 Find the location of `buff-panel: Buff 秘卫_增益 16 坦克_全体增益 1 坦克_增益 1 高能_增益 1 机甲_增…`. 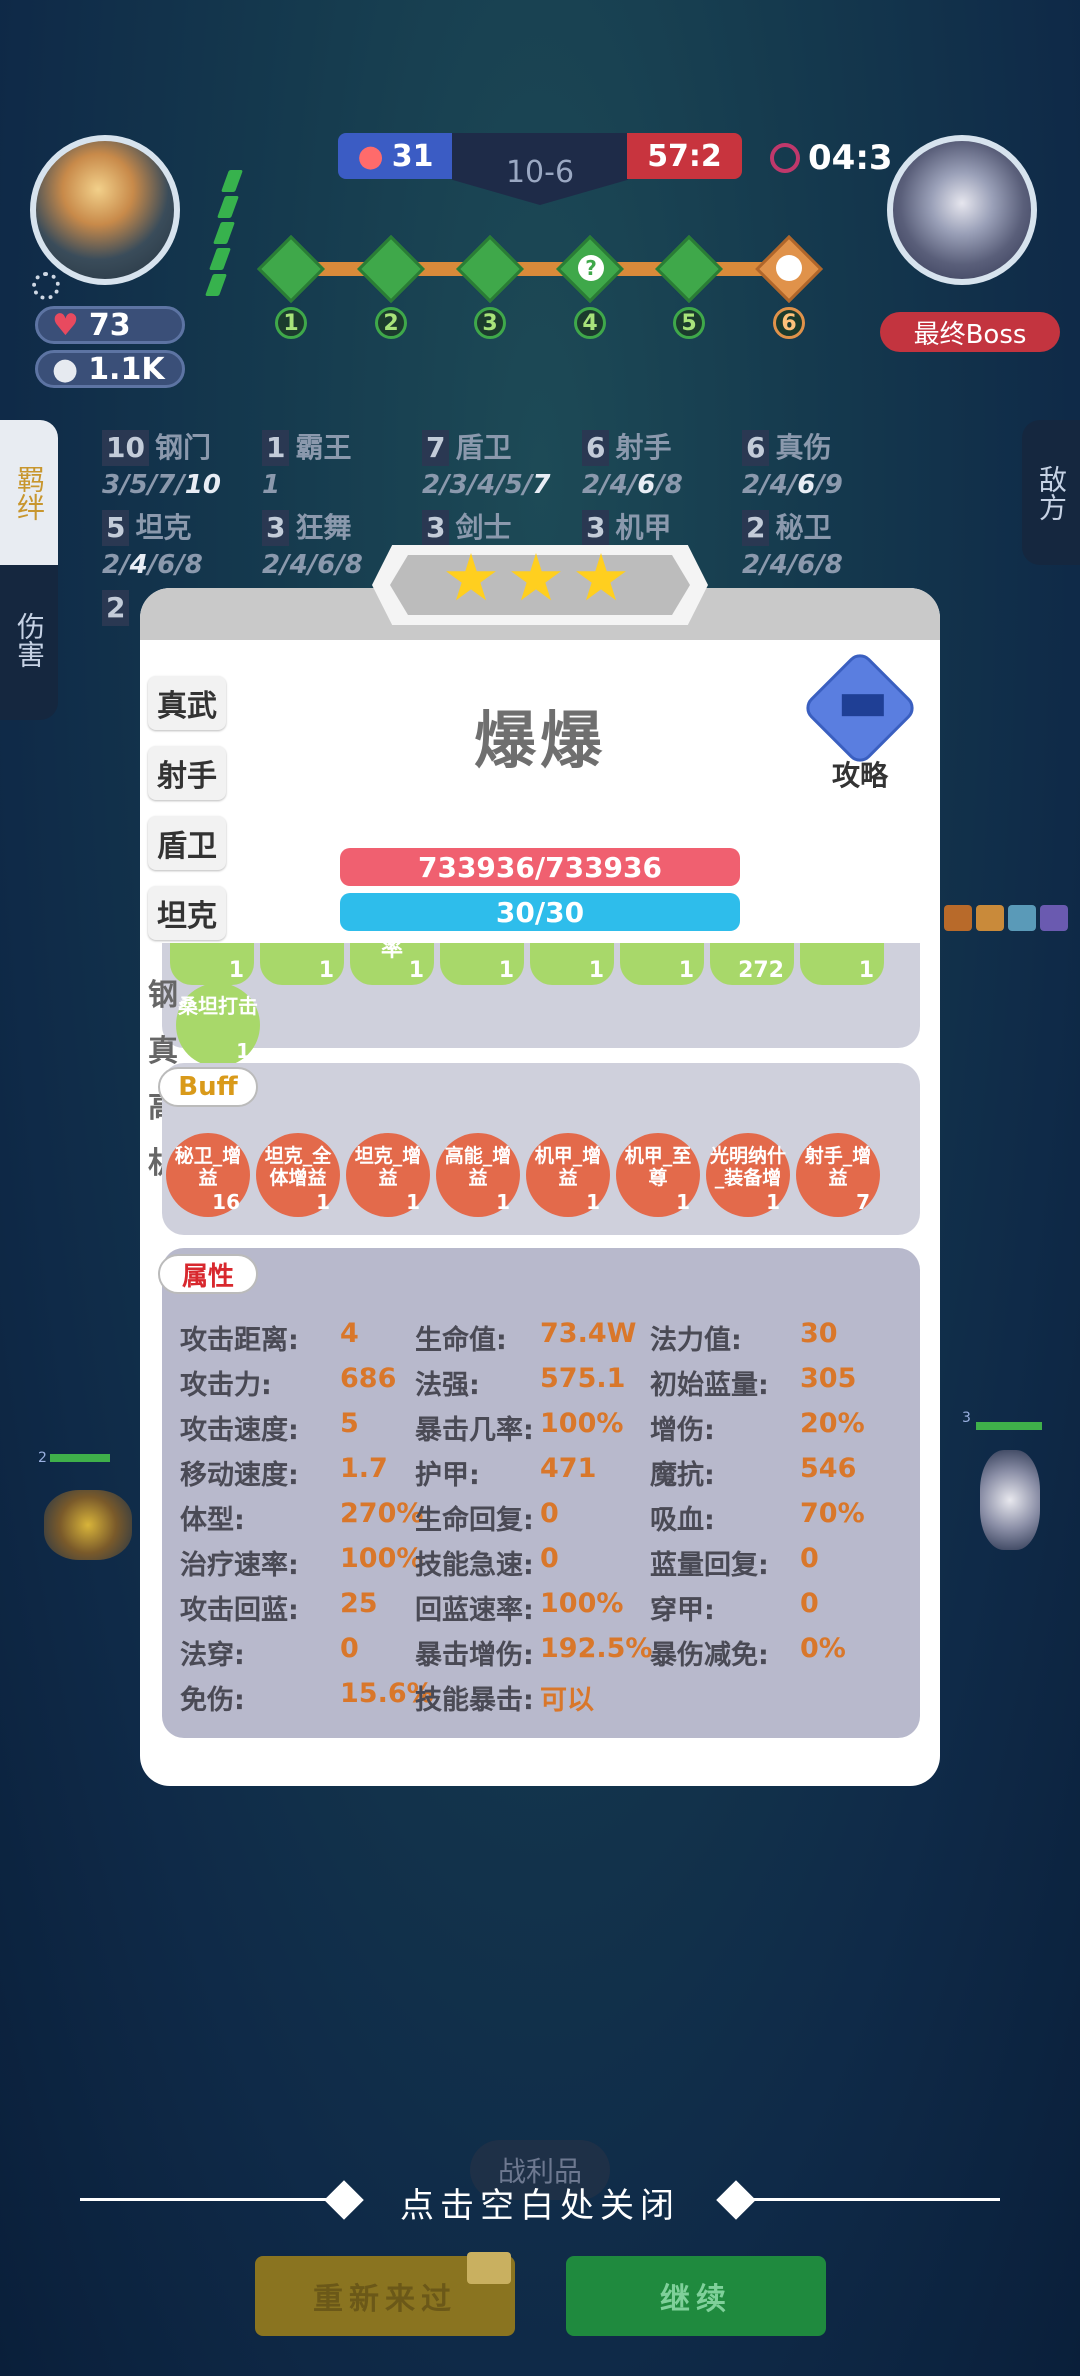

buff-panel: Buff 秘卫_增益 16 坦克_全体增益 1 坦克_增益 1 高能_增益 1 机甲_增… is located at coordinates (539, 1149).